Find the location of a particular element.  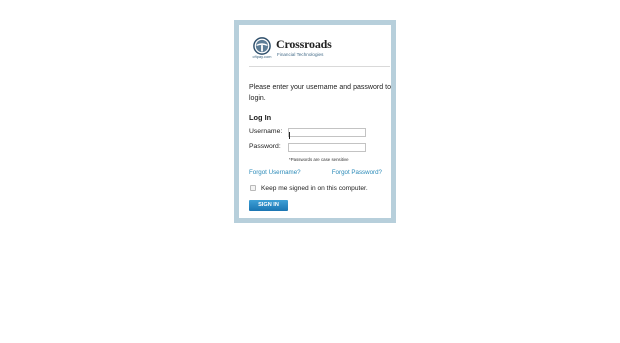

logo-caption: cftpay.com is located at coordinates (262, 56).